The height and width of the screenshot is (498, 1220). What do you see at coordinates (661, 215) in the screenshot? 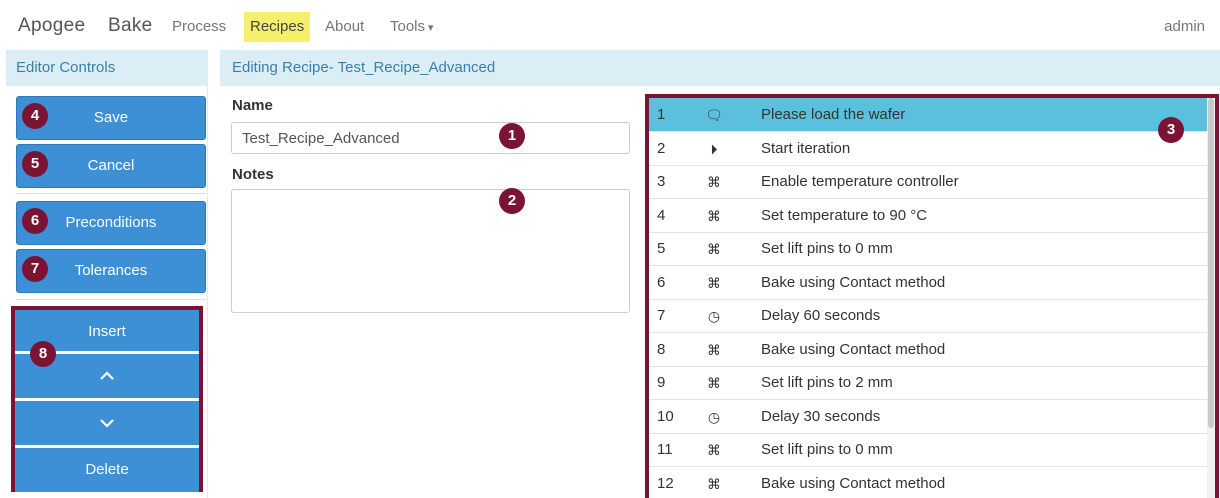
I see `step-number: 4` at bounding box center [661, 215].